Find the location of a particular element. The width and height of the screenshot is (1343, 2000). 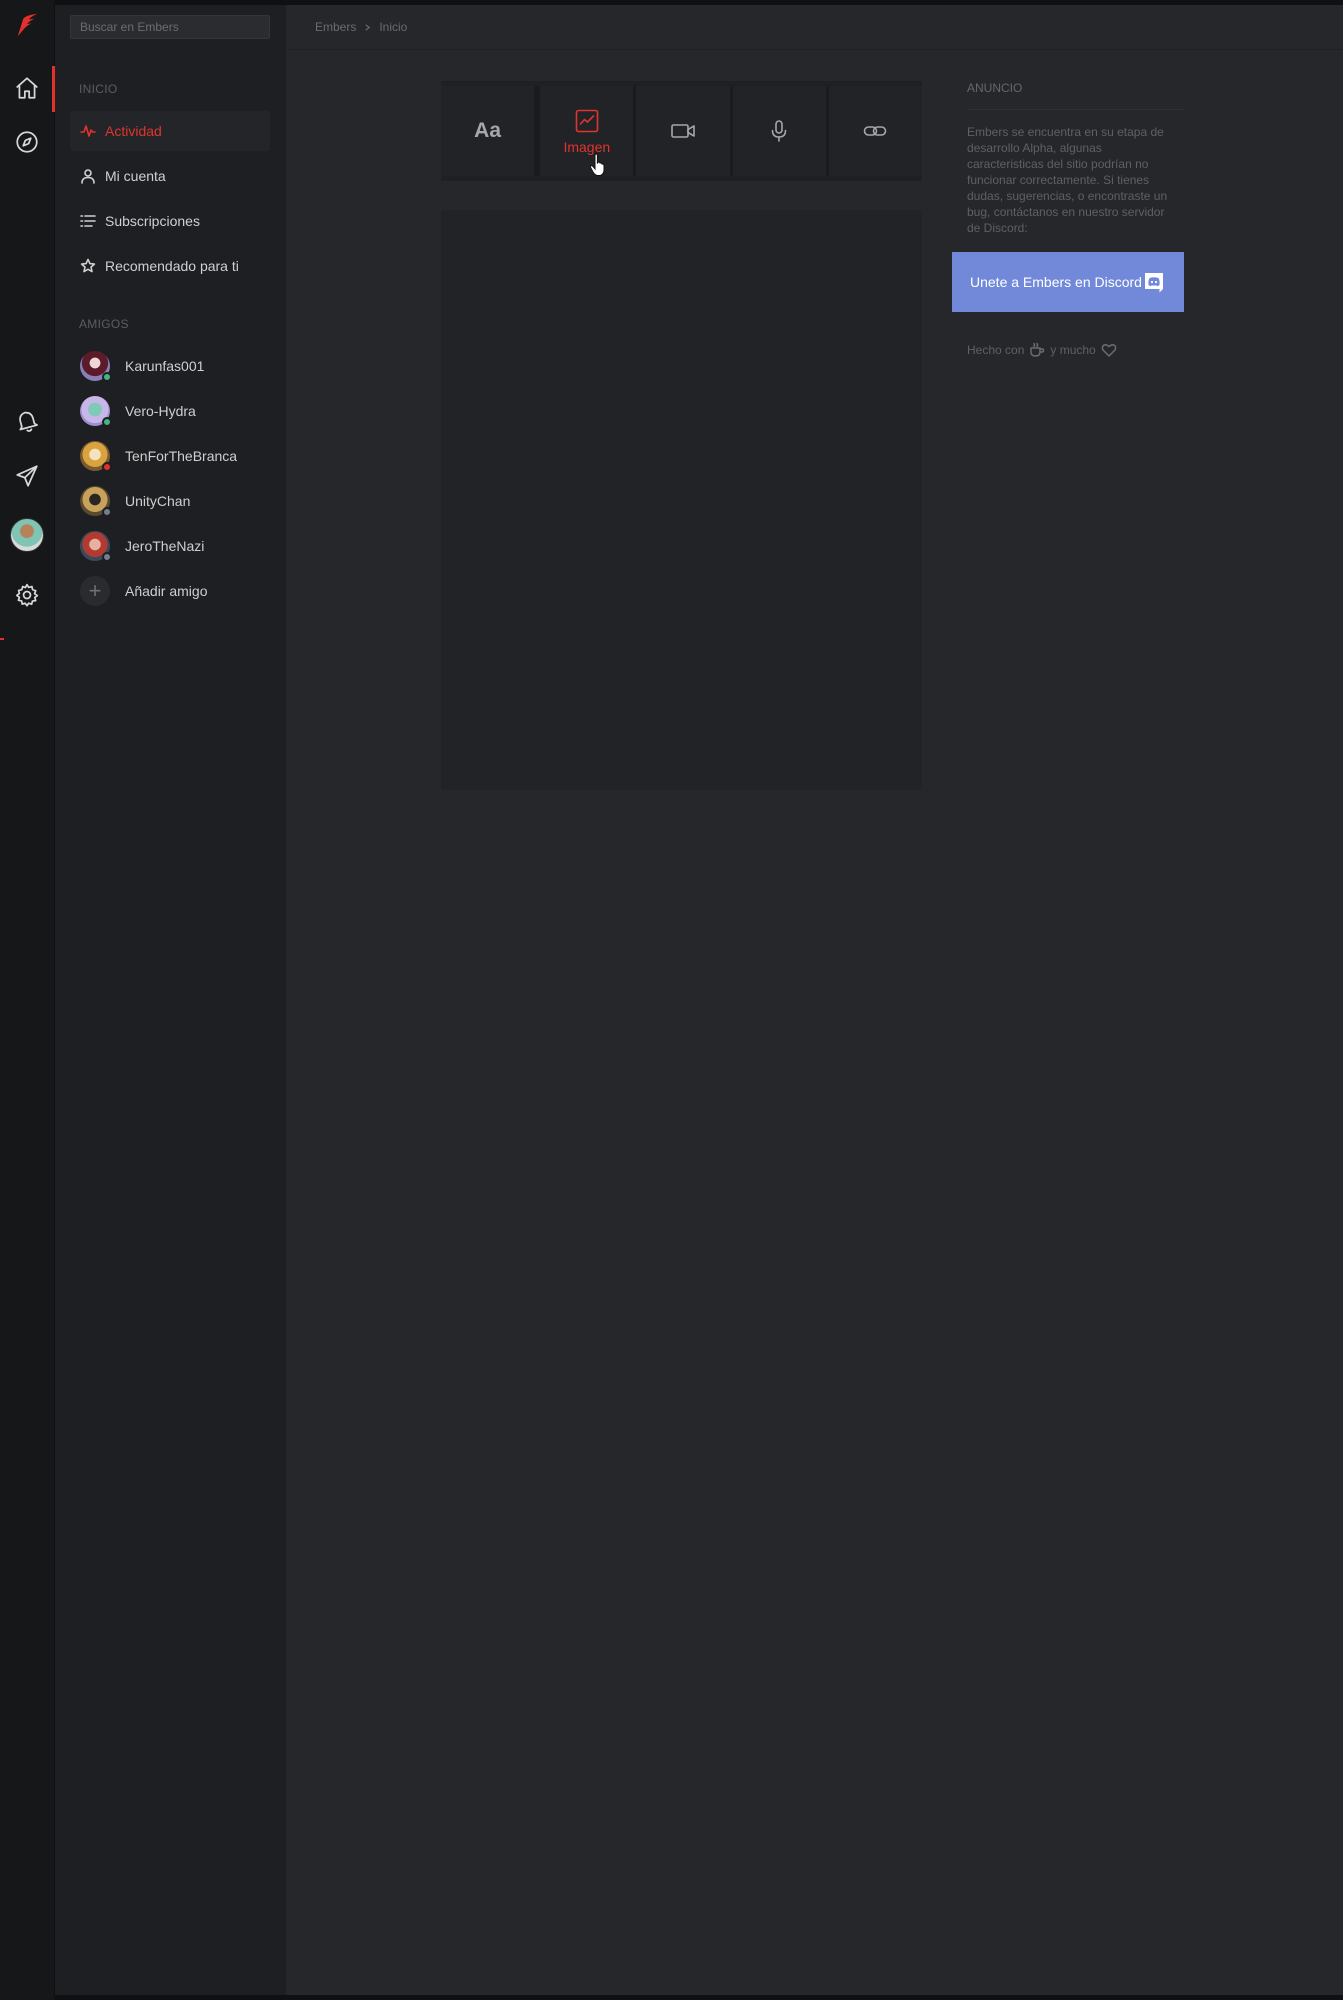

text-post-label: Aa is located at coordinates (488, 130).